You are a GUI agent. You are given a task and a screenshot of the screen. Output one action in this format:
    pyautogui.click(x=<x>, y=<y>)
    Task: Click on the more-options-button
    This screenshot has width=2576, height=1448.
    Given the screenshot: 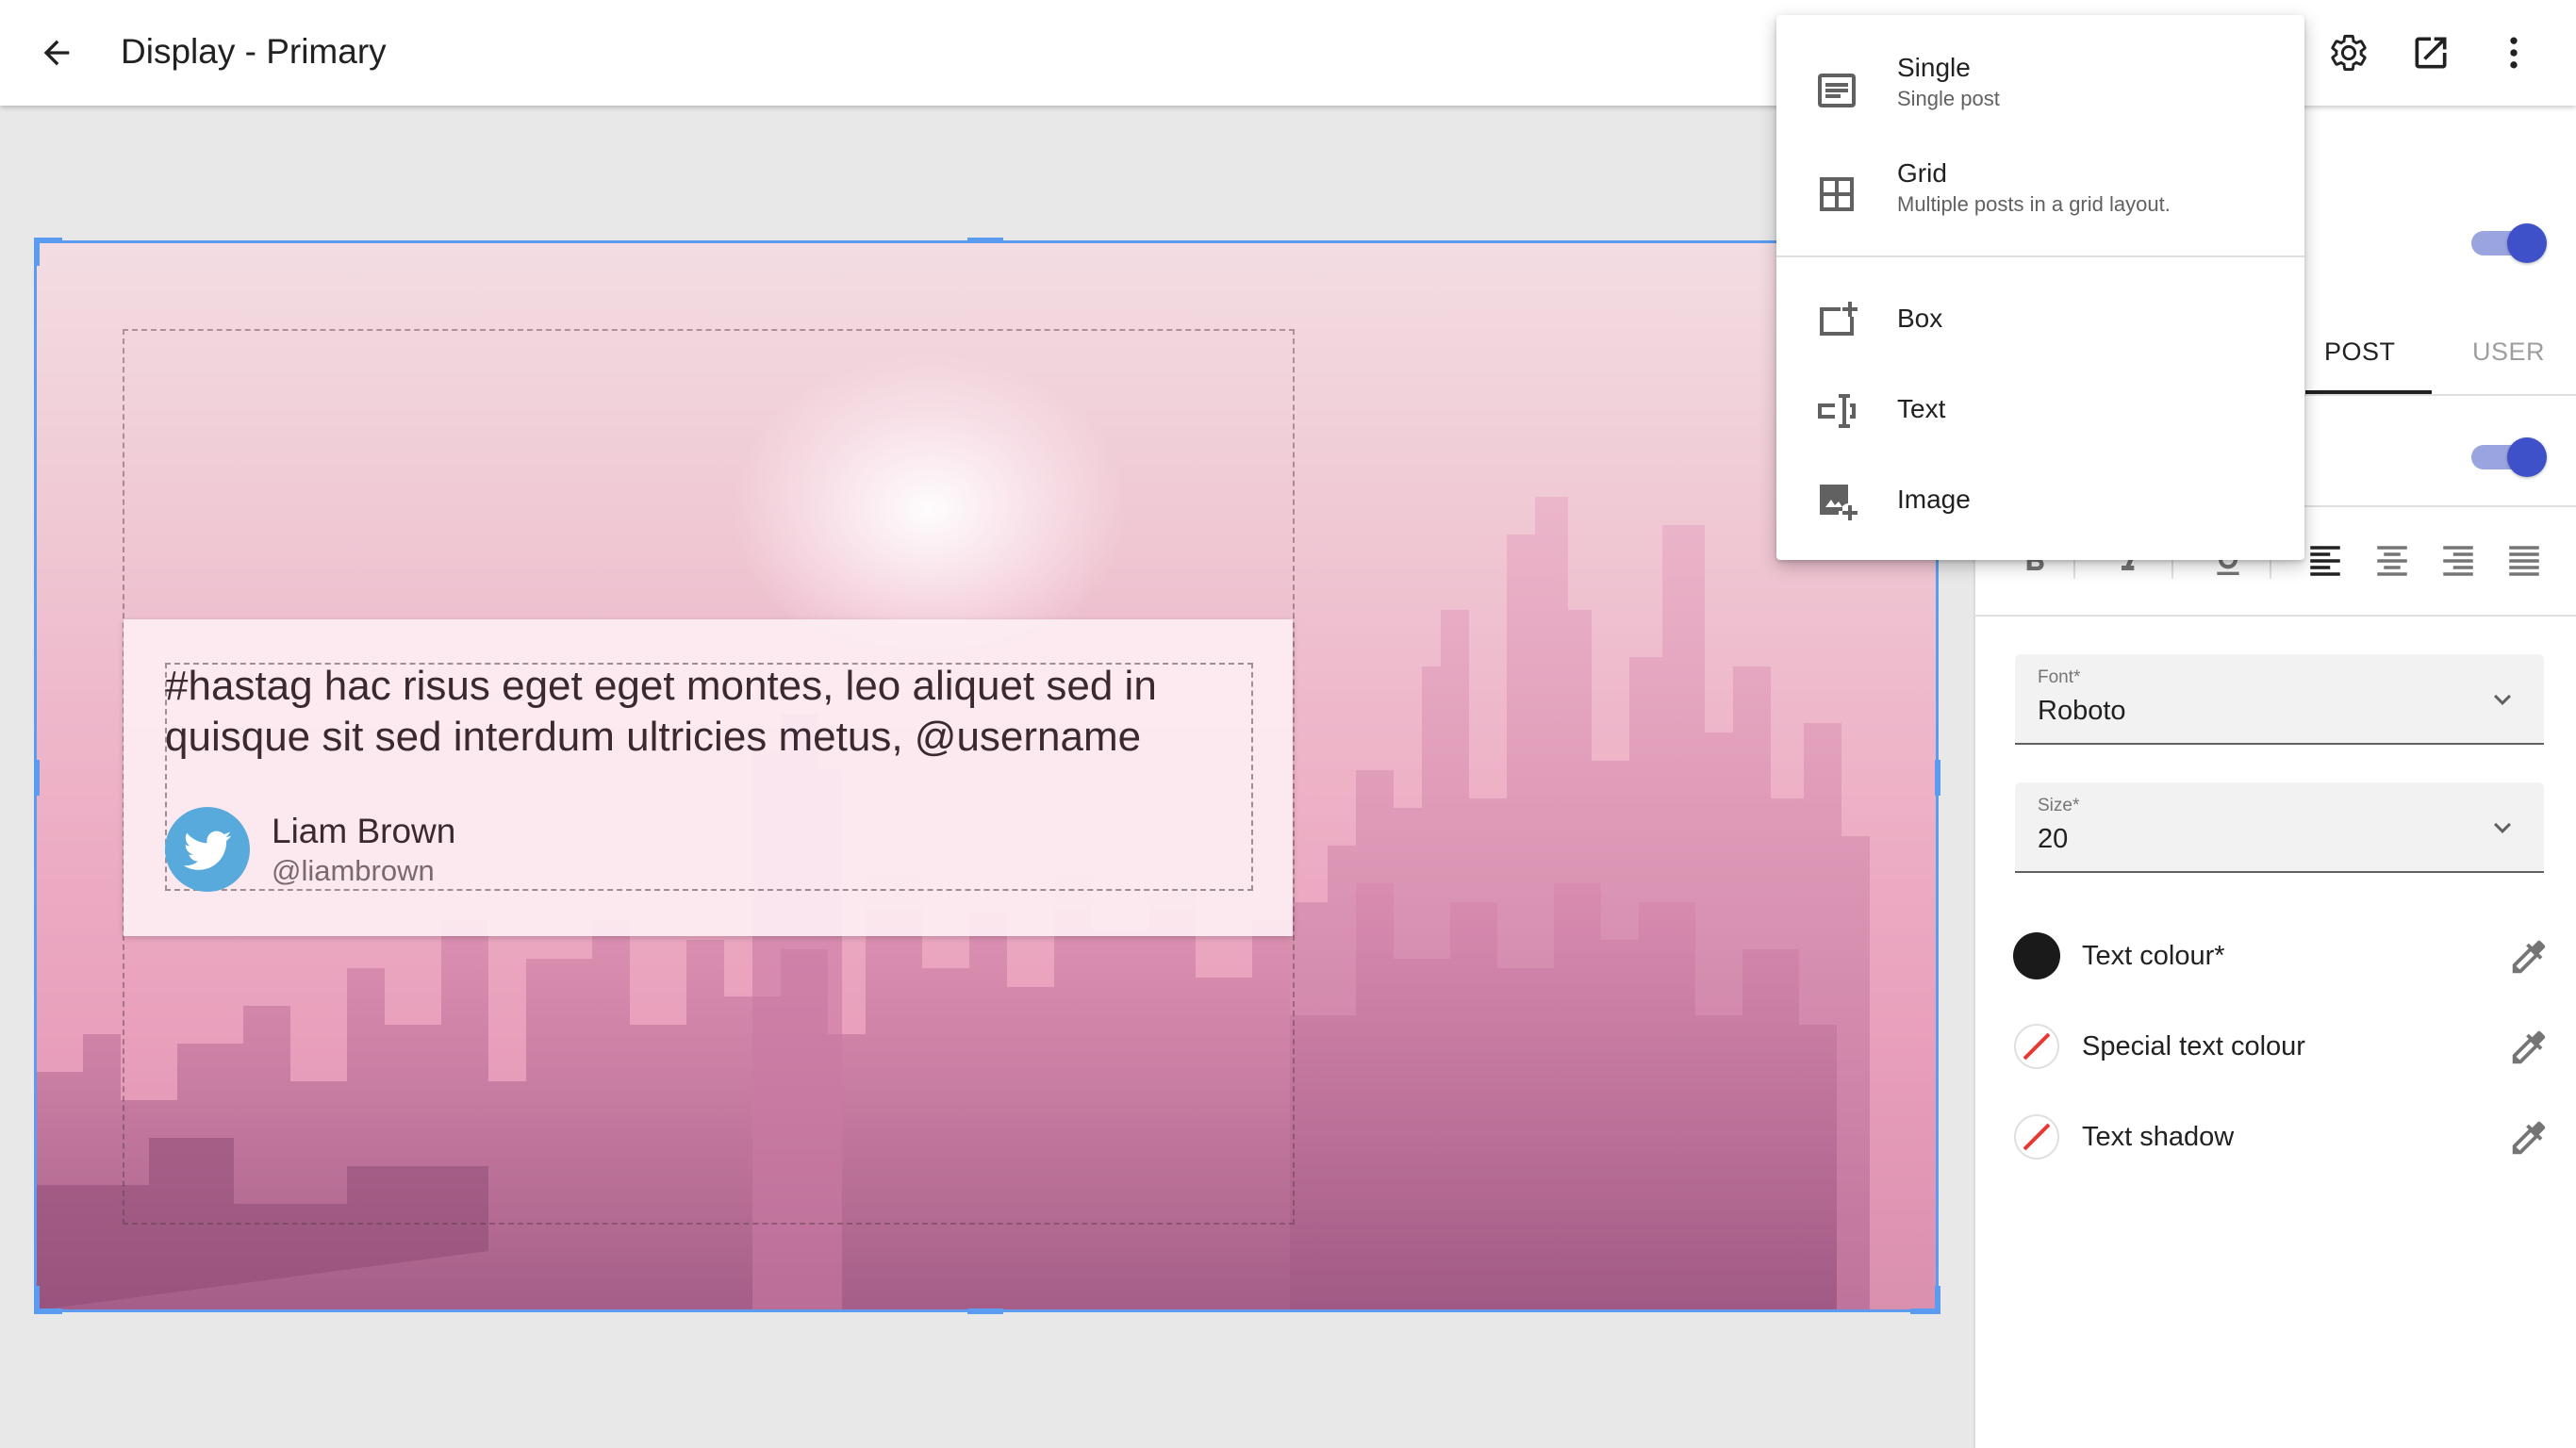 What is the action you would take?
    pyautogui.click(x=2513, y=53)
    